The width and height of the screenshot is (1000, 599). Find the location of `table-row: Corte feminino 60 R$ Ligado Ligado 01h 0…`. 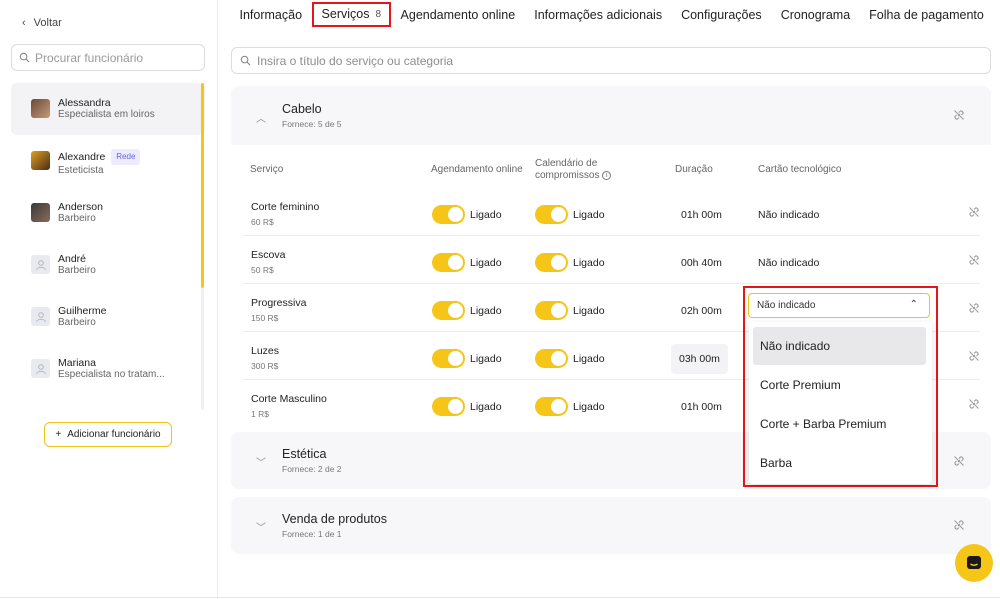

table-row: Corte feminino 60 R$ Ligado Ligado 01h 0… is located at coordinates (611, 212).